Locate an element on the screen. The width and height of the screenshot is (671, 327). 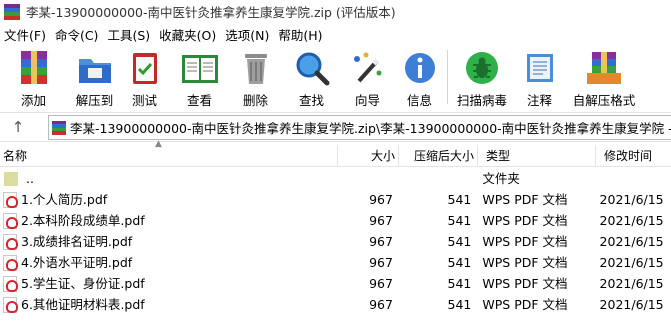
title-bar: 李某-13900000000-南中医针灸推拿养生康复学院.zip (评估版本) is located at coordinates (335, 11).